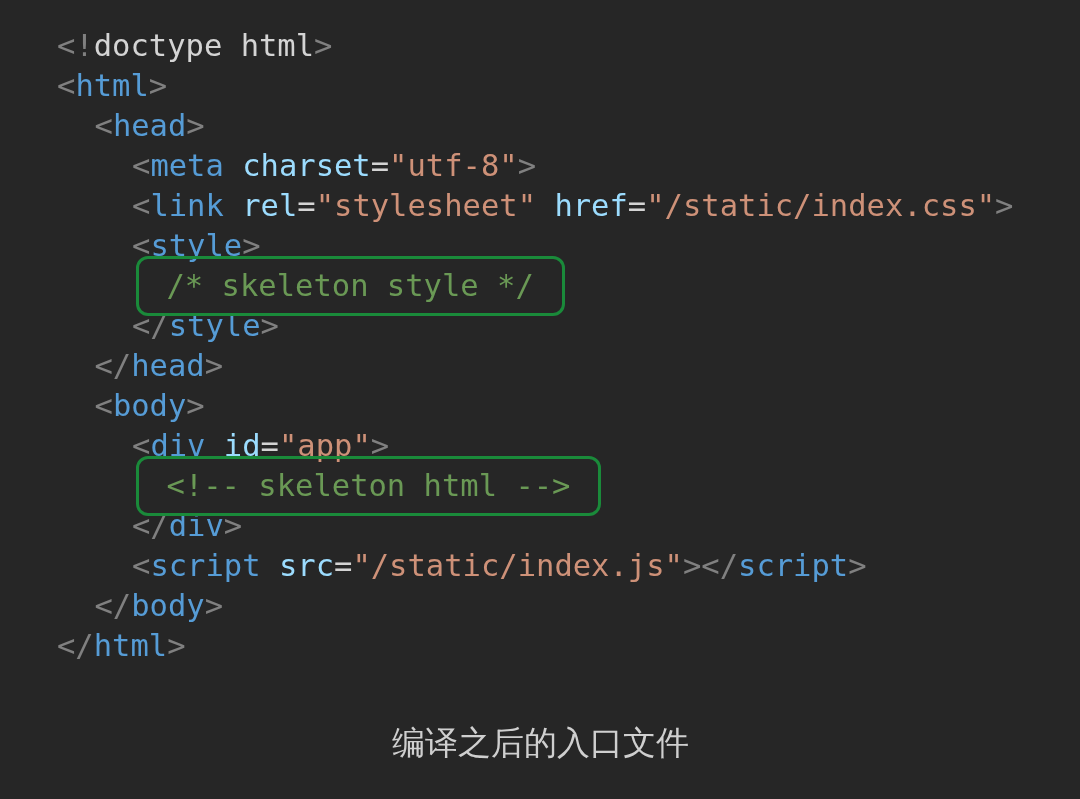 This screenshot has height=799, width=1080. What do you see at coordinates (149, 126) in the screenshot?
I see `code-line: <head>` at bounding box center [149, 126].